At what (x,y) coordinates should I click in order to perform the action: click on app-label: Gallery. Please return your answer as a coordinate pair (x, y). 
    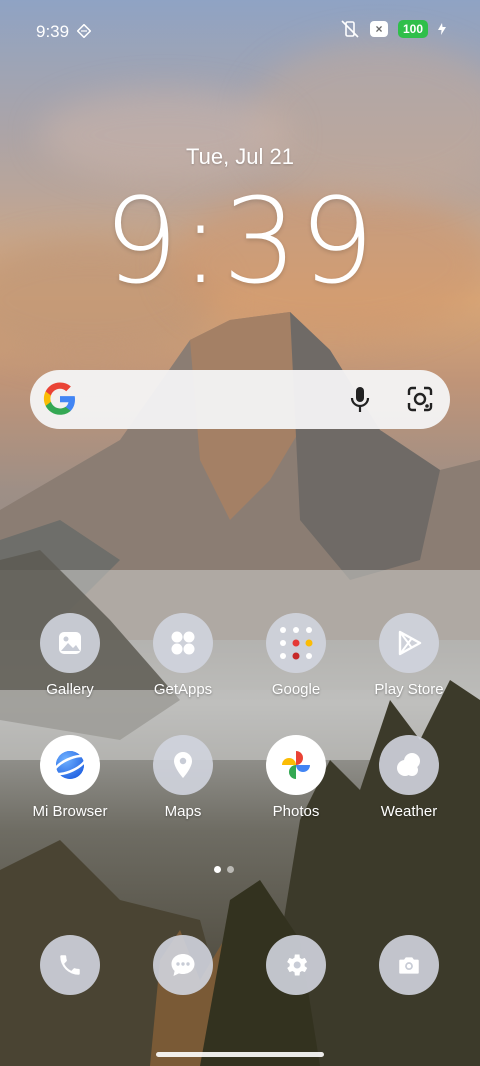
    Looking at the image, I should click on (70, 689).